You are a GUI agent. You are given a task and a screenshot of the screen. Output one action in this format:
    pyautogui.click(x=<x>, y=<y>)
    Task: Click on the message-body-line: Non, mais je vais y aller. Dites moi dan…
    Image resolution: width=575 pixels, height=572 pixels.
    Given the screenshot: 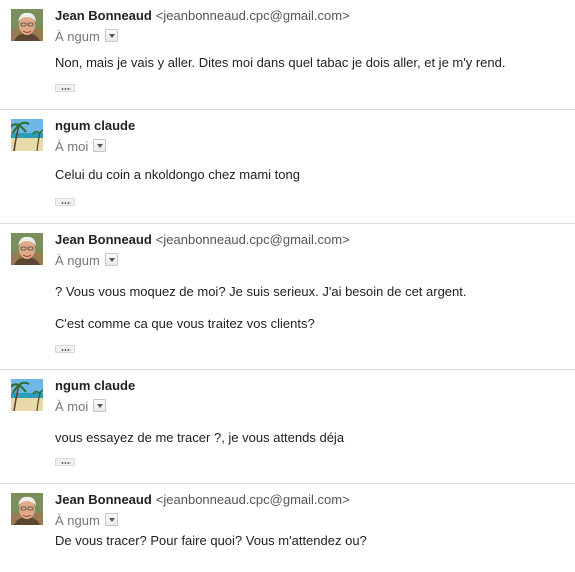 What is the action you would take?
    pyautogui.click(x=280, y=62)
    